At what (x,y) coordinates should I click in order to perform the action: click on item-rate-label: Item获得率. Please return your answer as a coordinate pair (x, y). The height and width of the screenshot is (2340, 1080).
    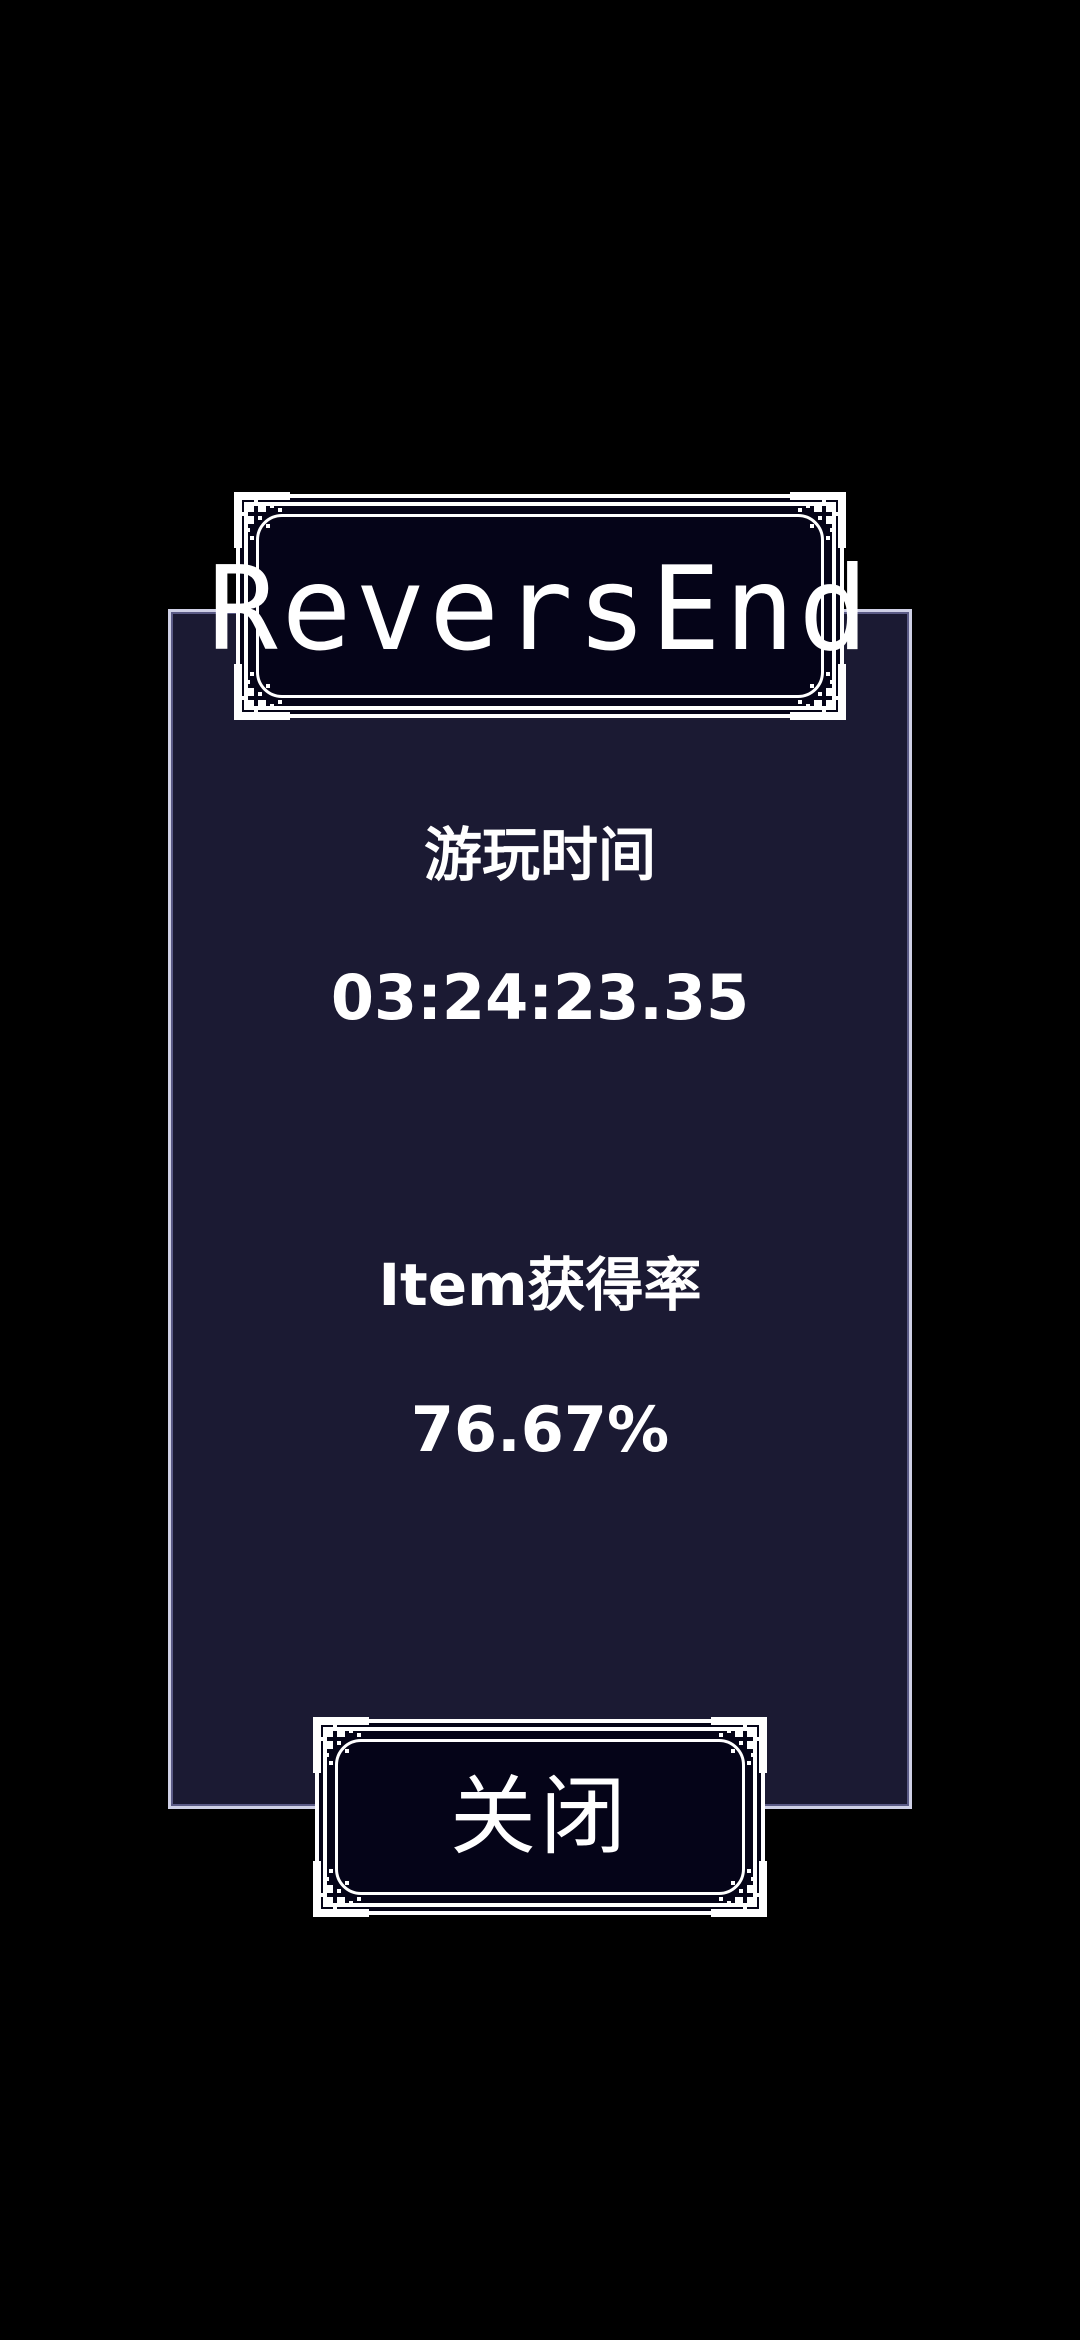
    Looking at the image, I should click on (540, 1285).